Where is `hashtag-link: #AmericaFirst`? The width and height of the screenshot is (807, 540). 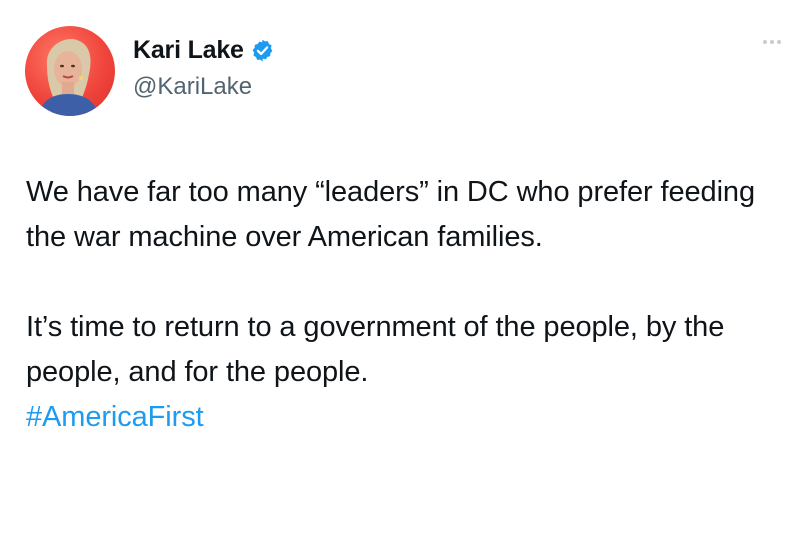 hashtag-link: #AmericaFirst is located at coordinates (406, 417).